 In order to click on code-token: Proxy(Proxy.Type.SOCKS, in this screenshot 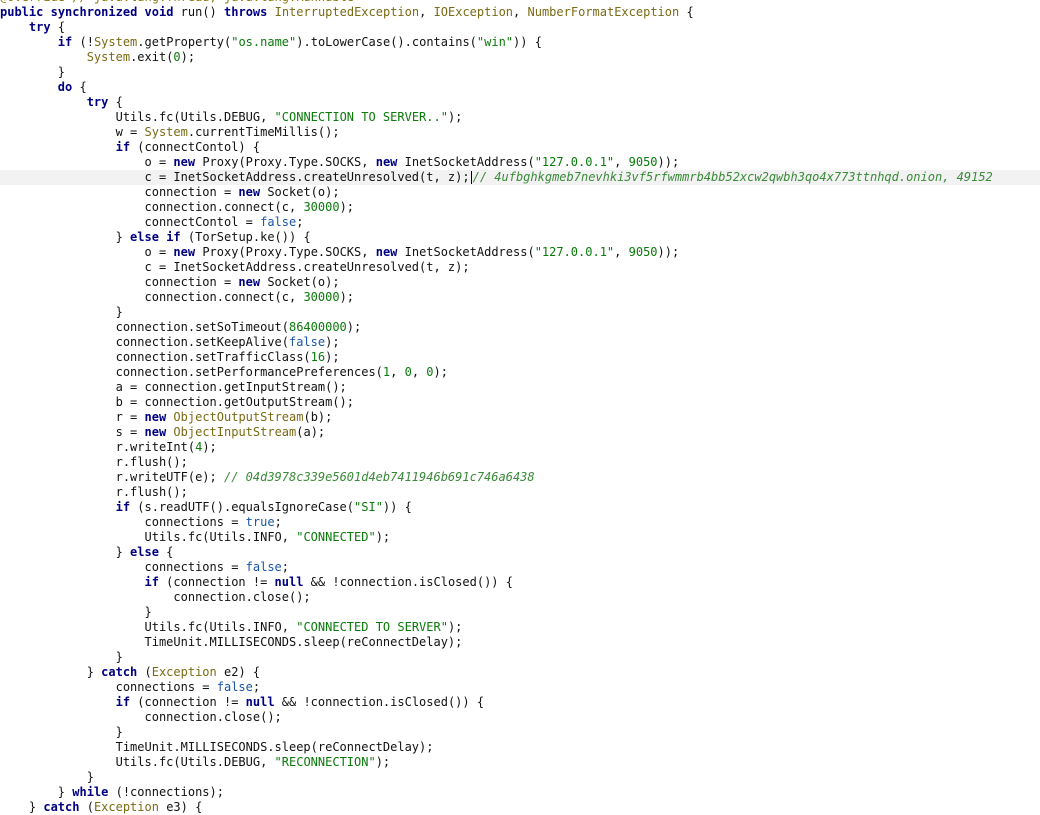, I will do `click(285, 252)`.